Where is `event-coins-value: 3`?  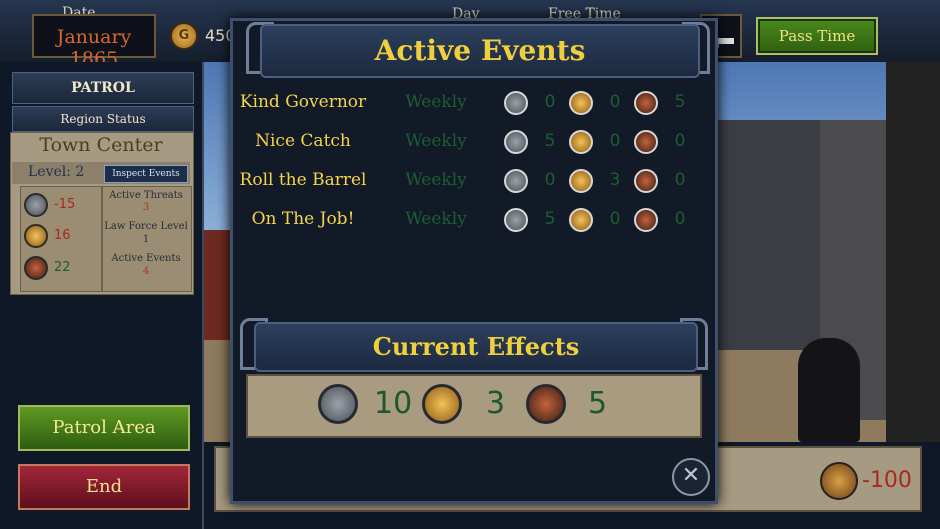
event-coins-value: 3 is located at coordinates (615, 180).